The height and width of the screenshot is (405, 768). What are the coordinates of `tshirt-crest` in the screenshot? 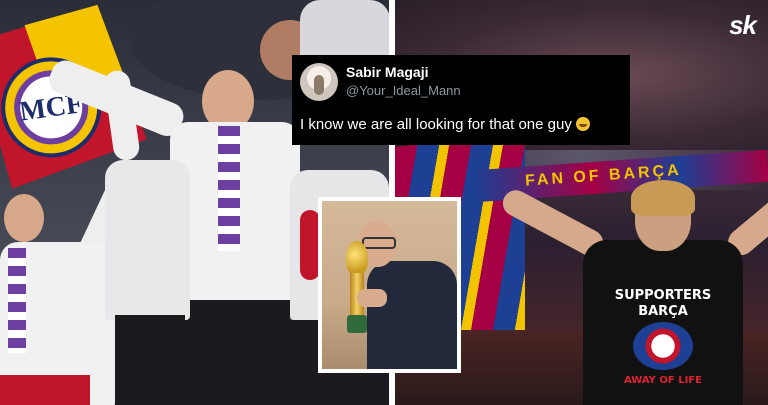 It's located at (663, 346).